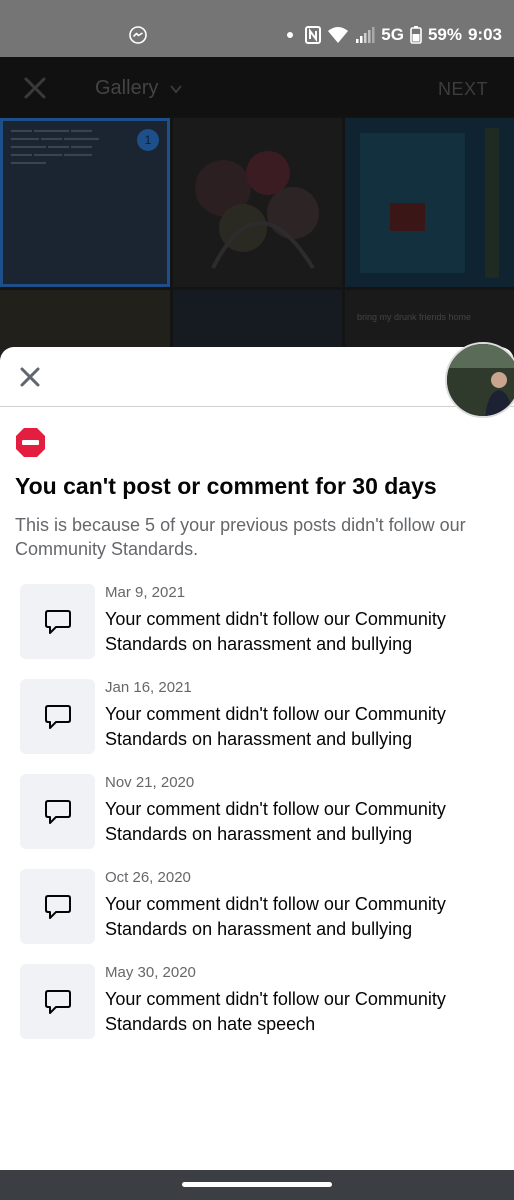 The height and width of the screenshot is (1200, 514). I want to click on network-label: 5G, so click(392, 34).